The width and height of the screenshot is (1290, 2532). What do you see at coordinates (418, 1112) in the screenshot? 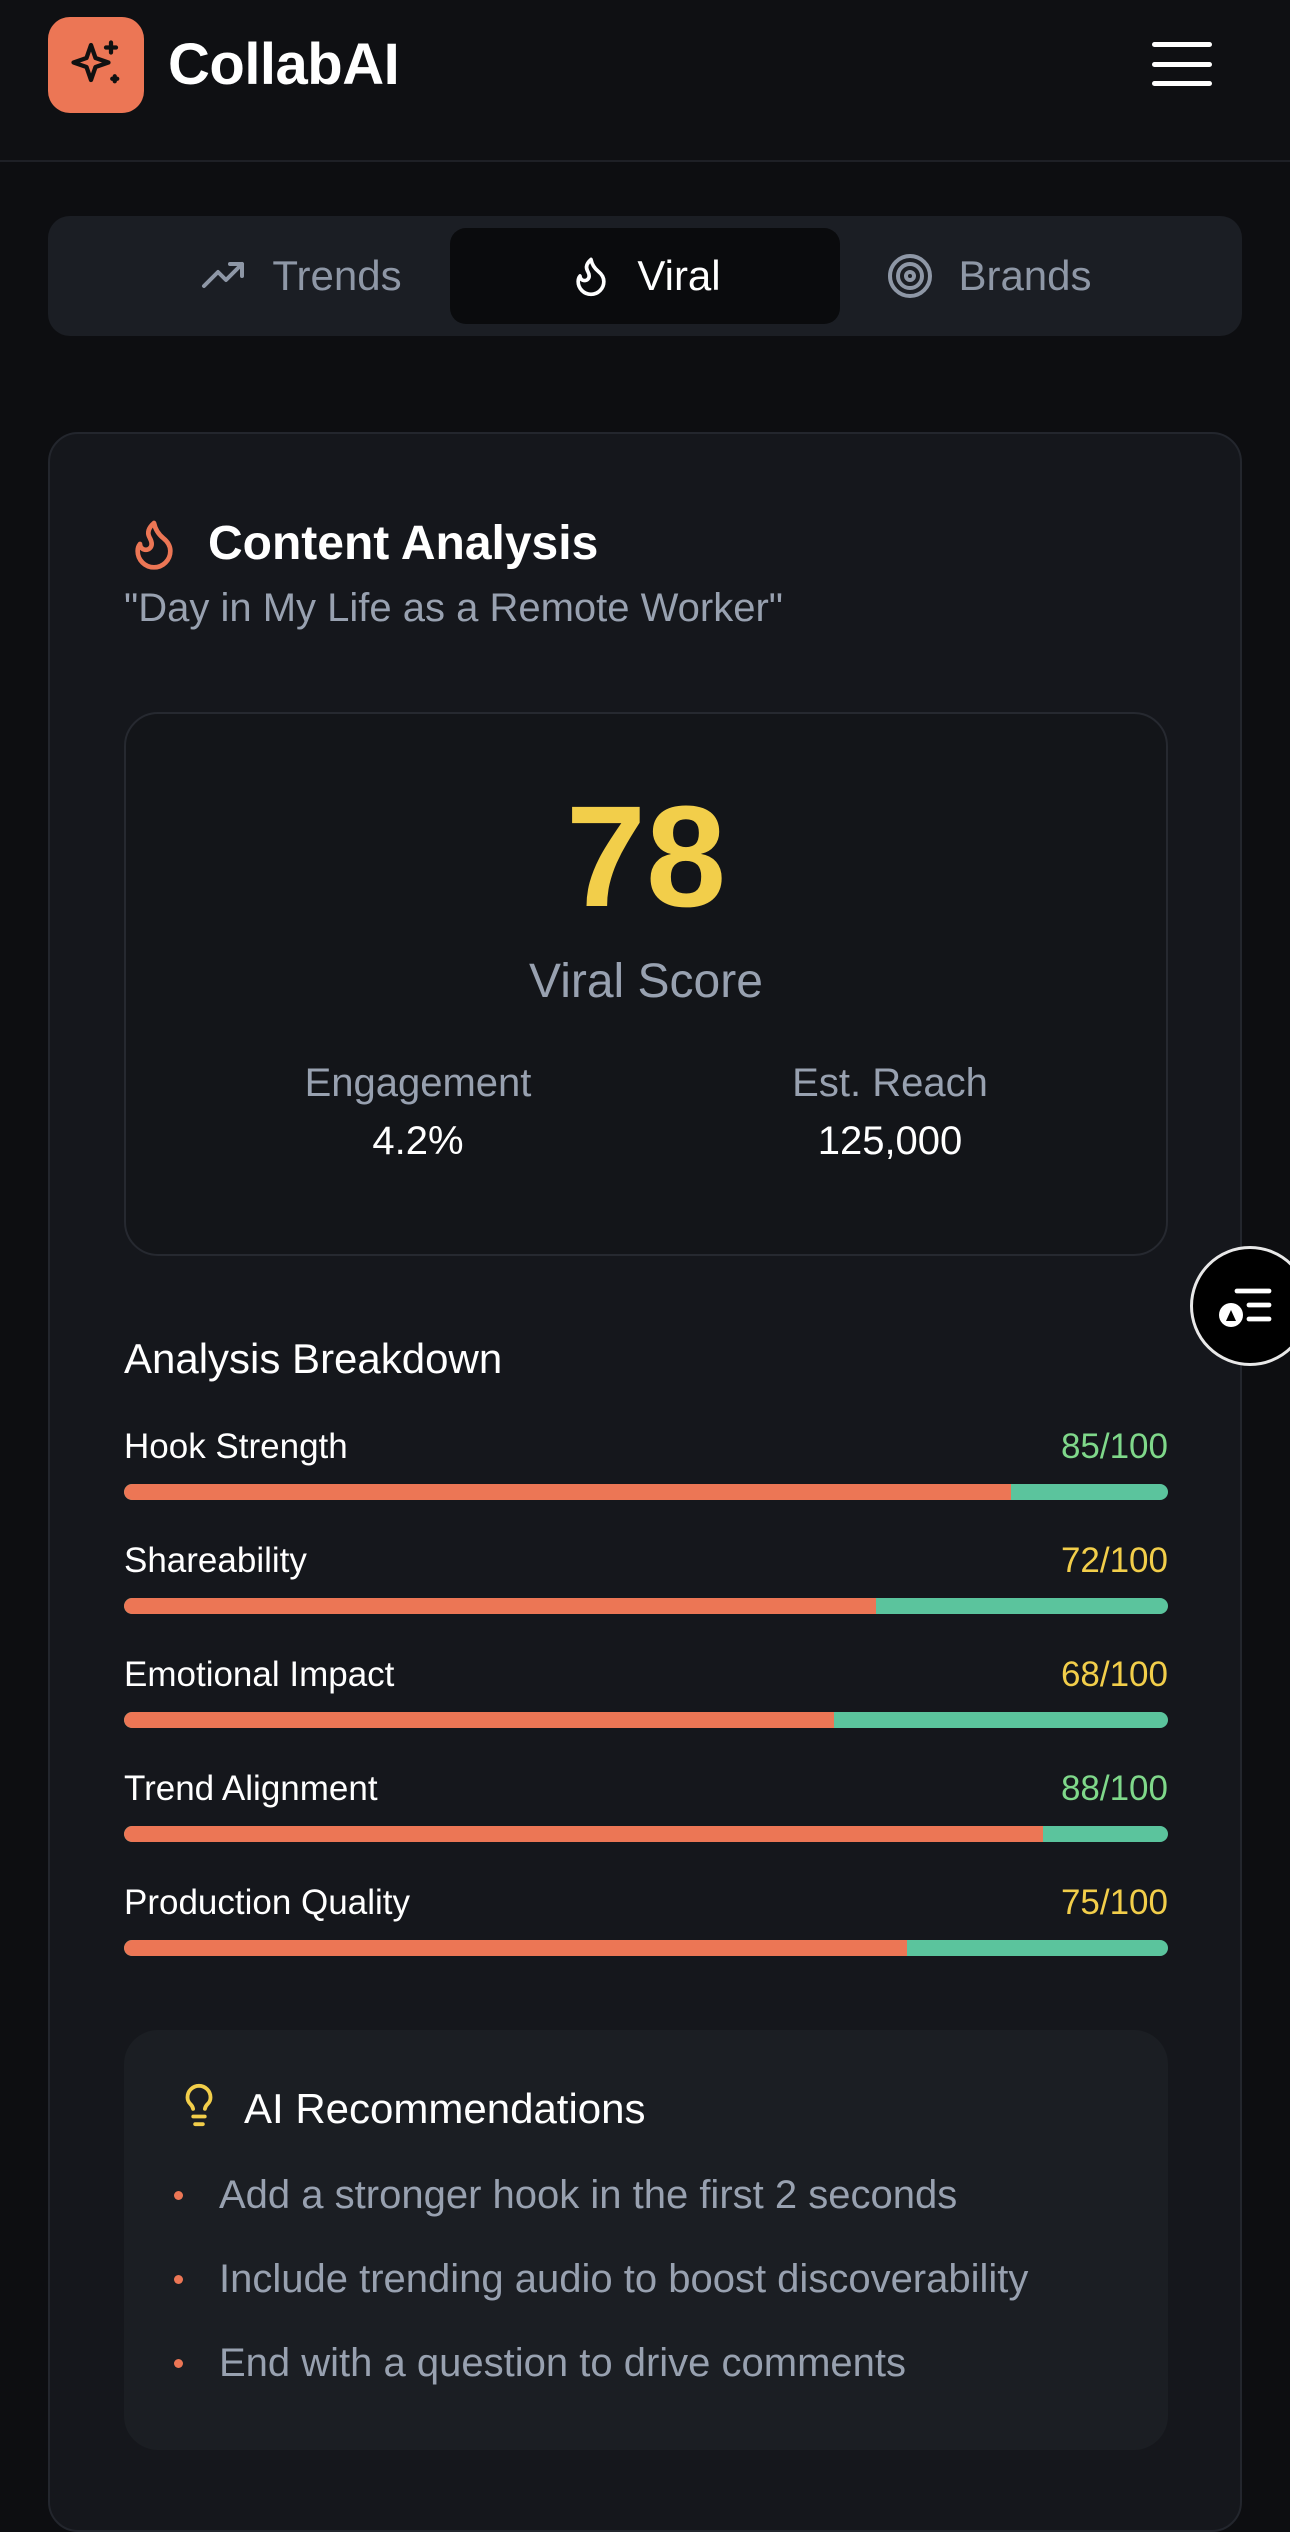
I see `engagement-stat: Engagement 4.2%` at bounding box center [418, 1112].